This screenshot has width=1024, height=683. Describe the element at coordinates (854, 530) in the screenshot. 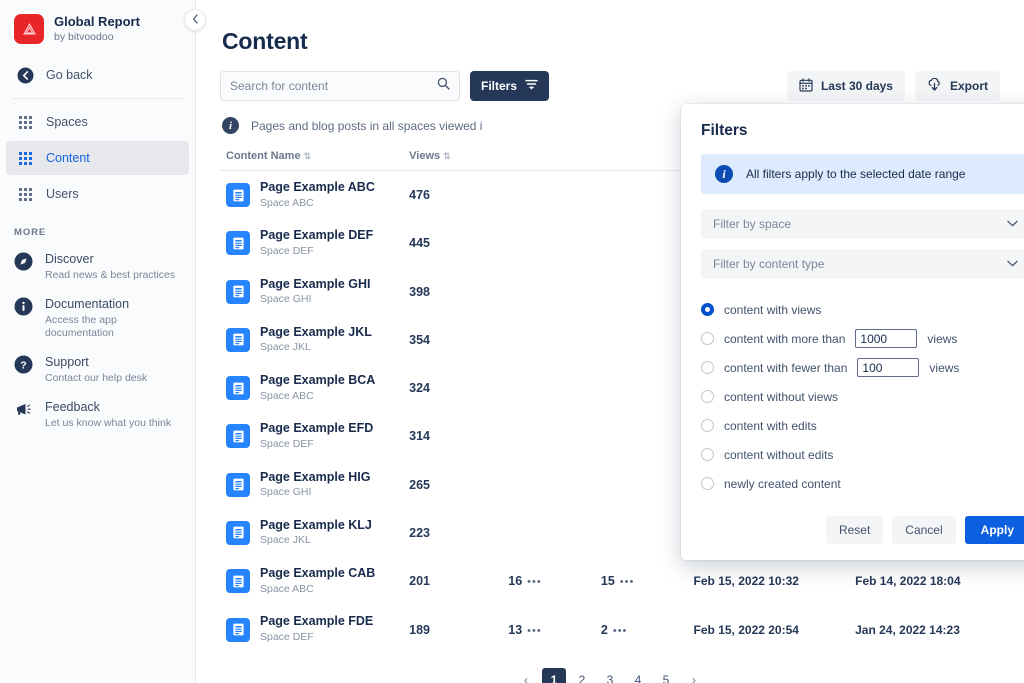

I see `reset-button: Reset` at that location.